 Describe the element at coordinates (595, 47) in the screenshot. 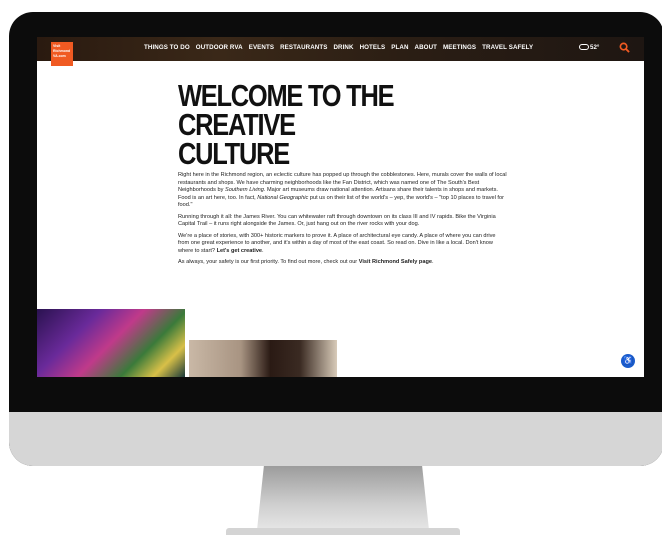

I see `weather-temp: 52°` at that location.